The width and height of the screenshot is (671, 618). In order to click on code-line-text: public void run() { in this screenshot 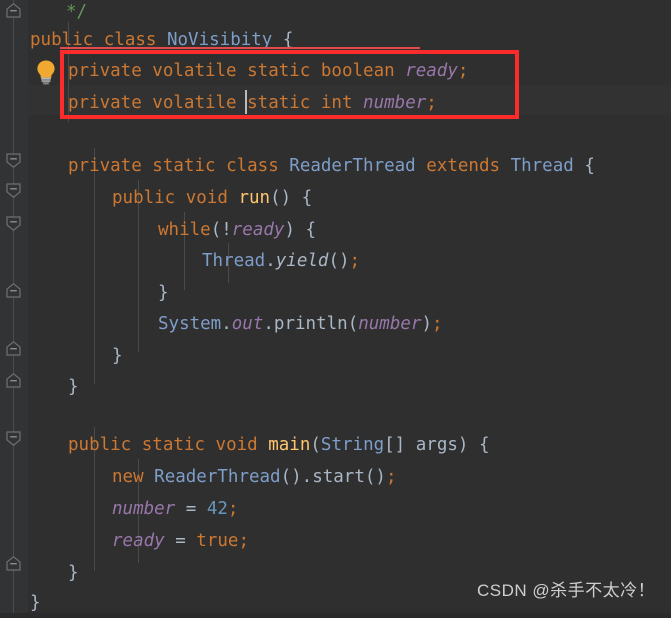, I will do `click(170, 198)`.